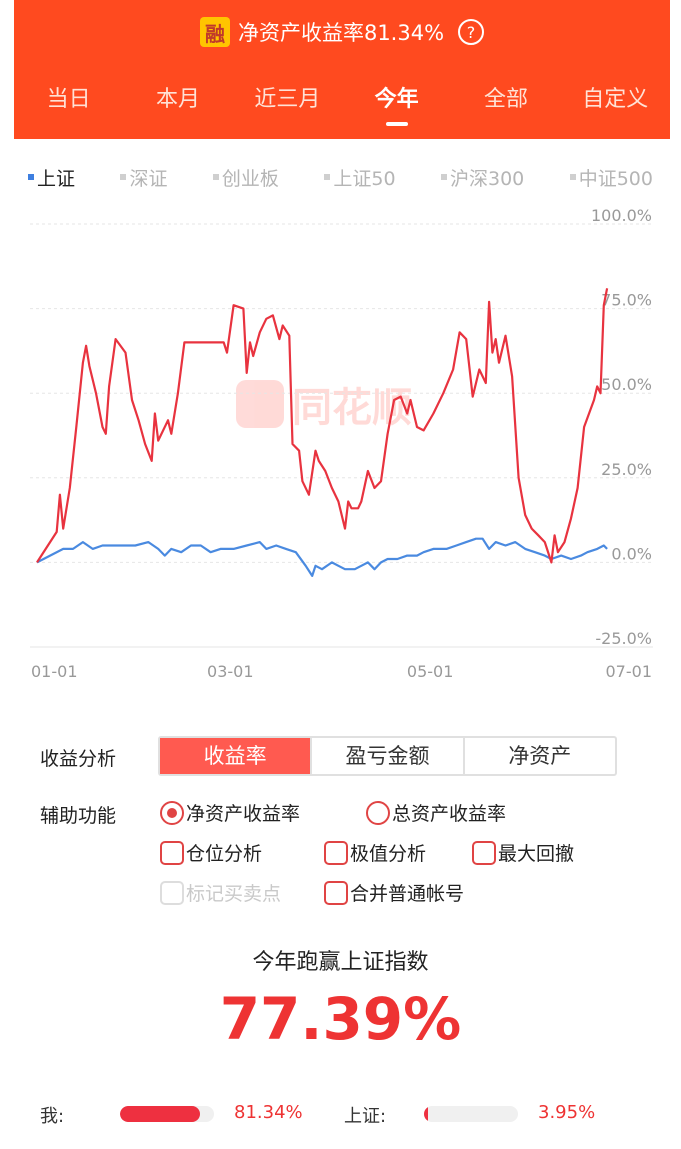  What do you see at coordinates (426, 1114) in the screenshot?
I see `index-return-bar-fill` at bounding box center [426, 1114].